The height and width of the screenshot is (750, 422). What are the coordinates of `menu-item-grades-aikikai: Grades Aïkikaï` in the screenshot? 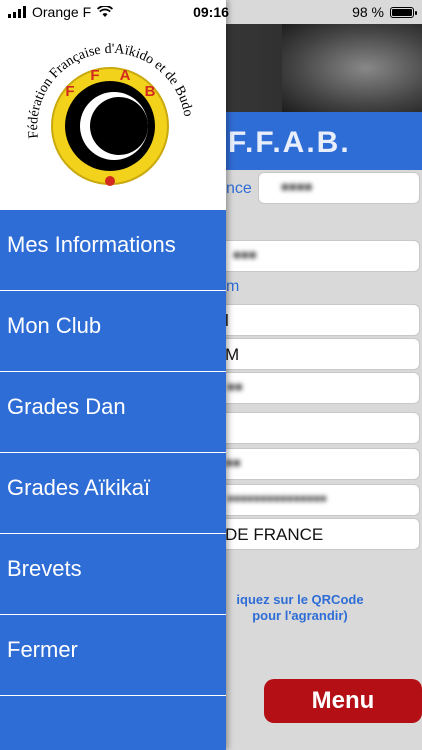 It's located at (113, 493).